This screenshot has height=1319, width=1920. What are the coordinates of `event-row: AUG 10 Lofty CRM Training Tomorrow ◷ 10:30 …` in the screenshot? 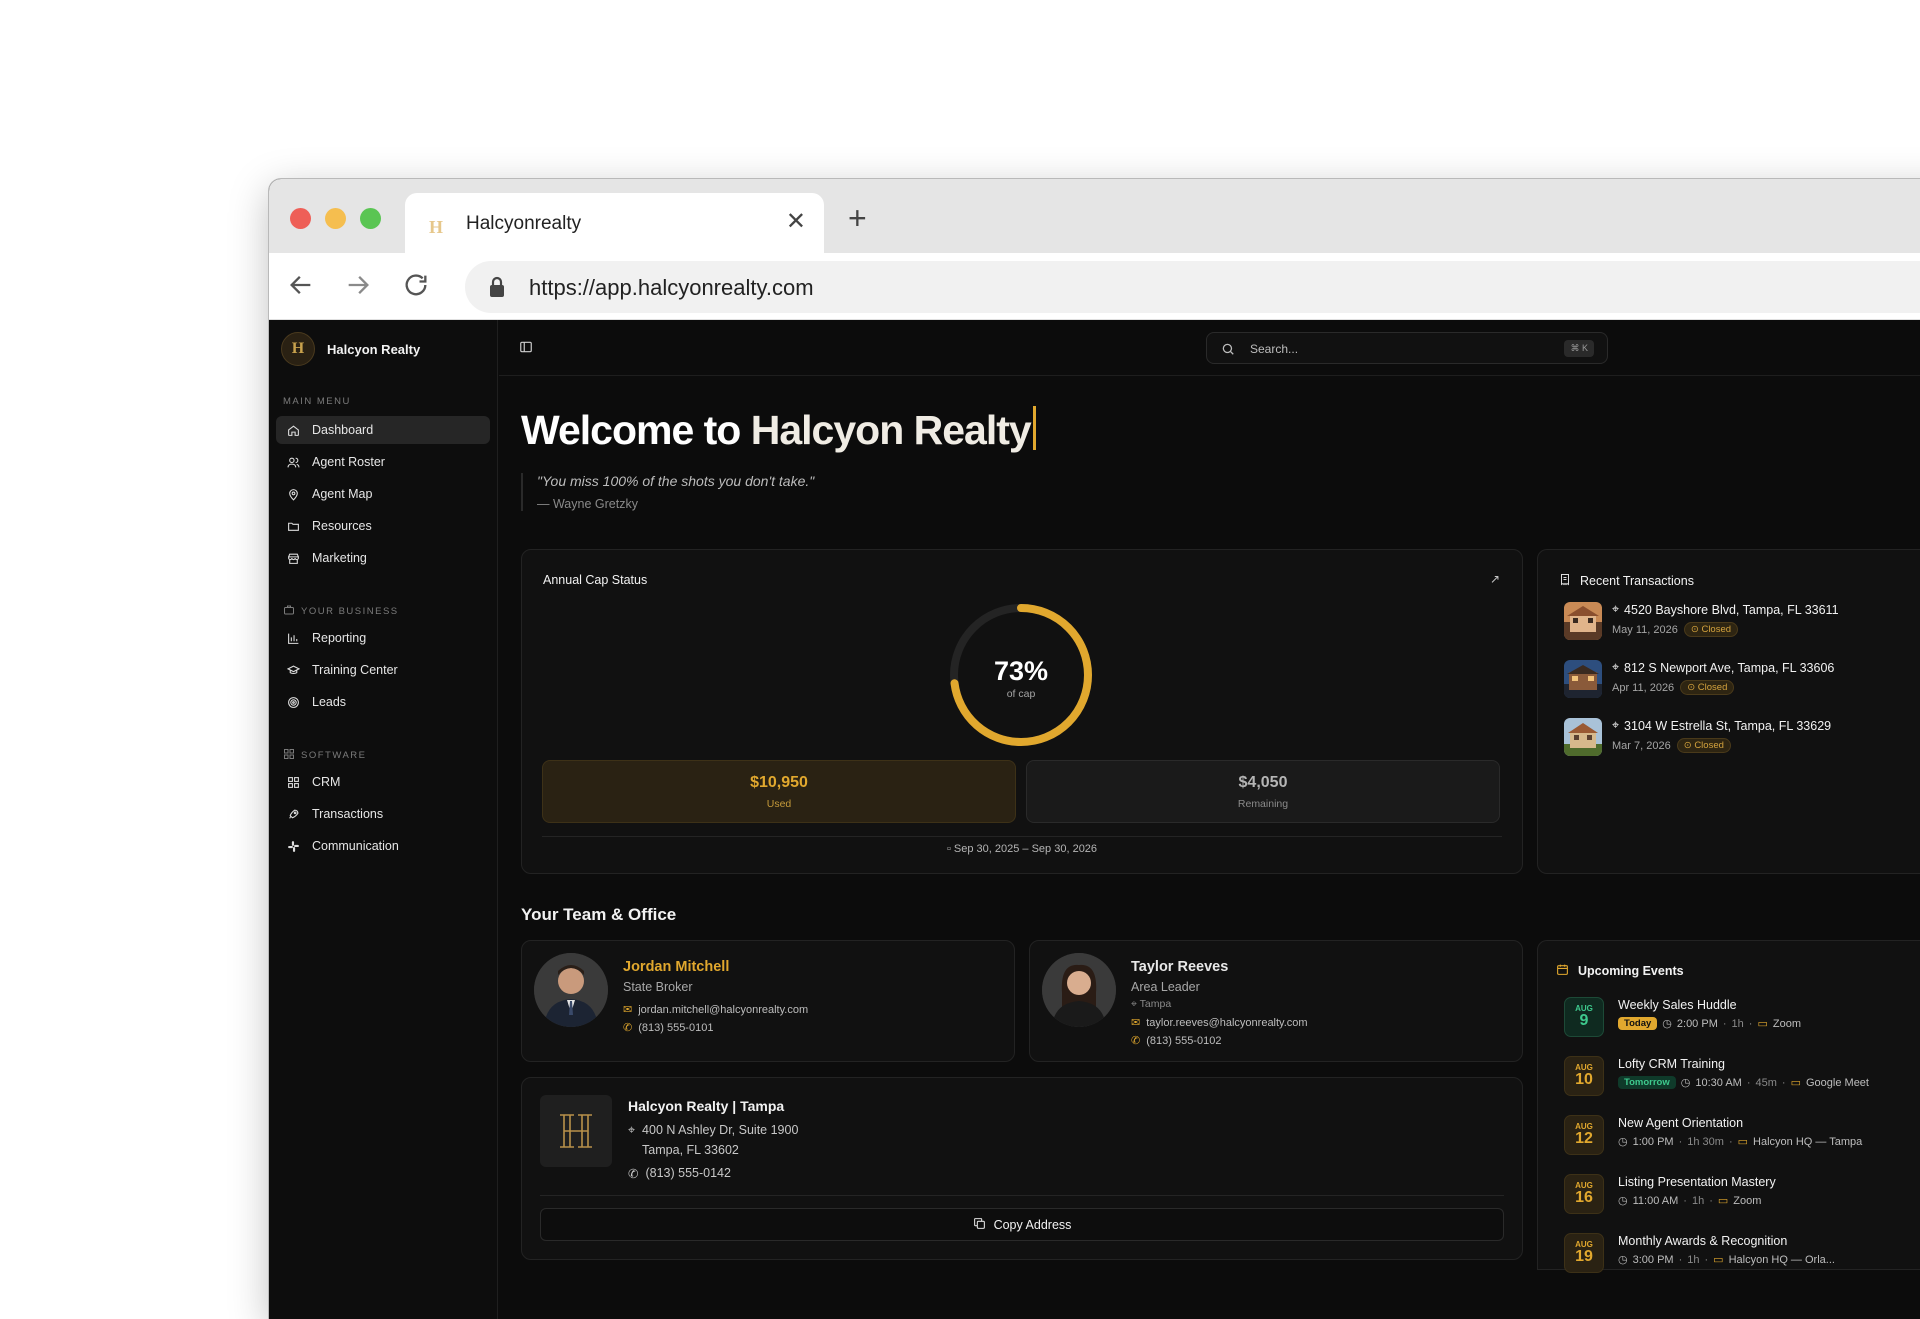 It's located at (1716, 1076).